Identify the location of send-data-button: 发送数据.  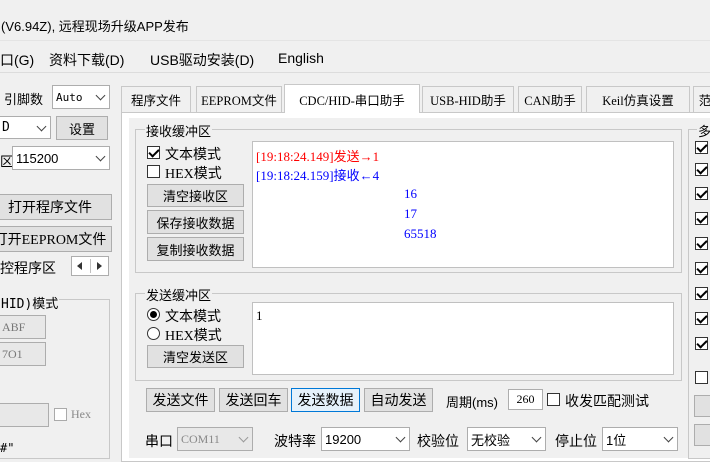
(325, 400).